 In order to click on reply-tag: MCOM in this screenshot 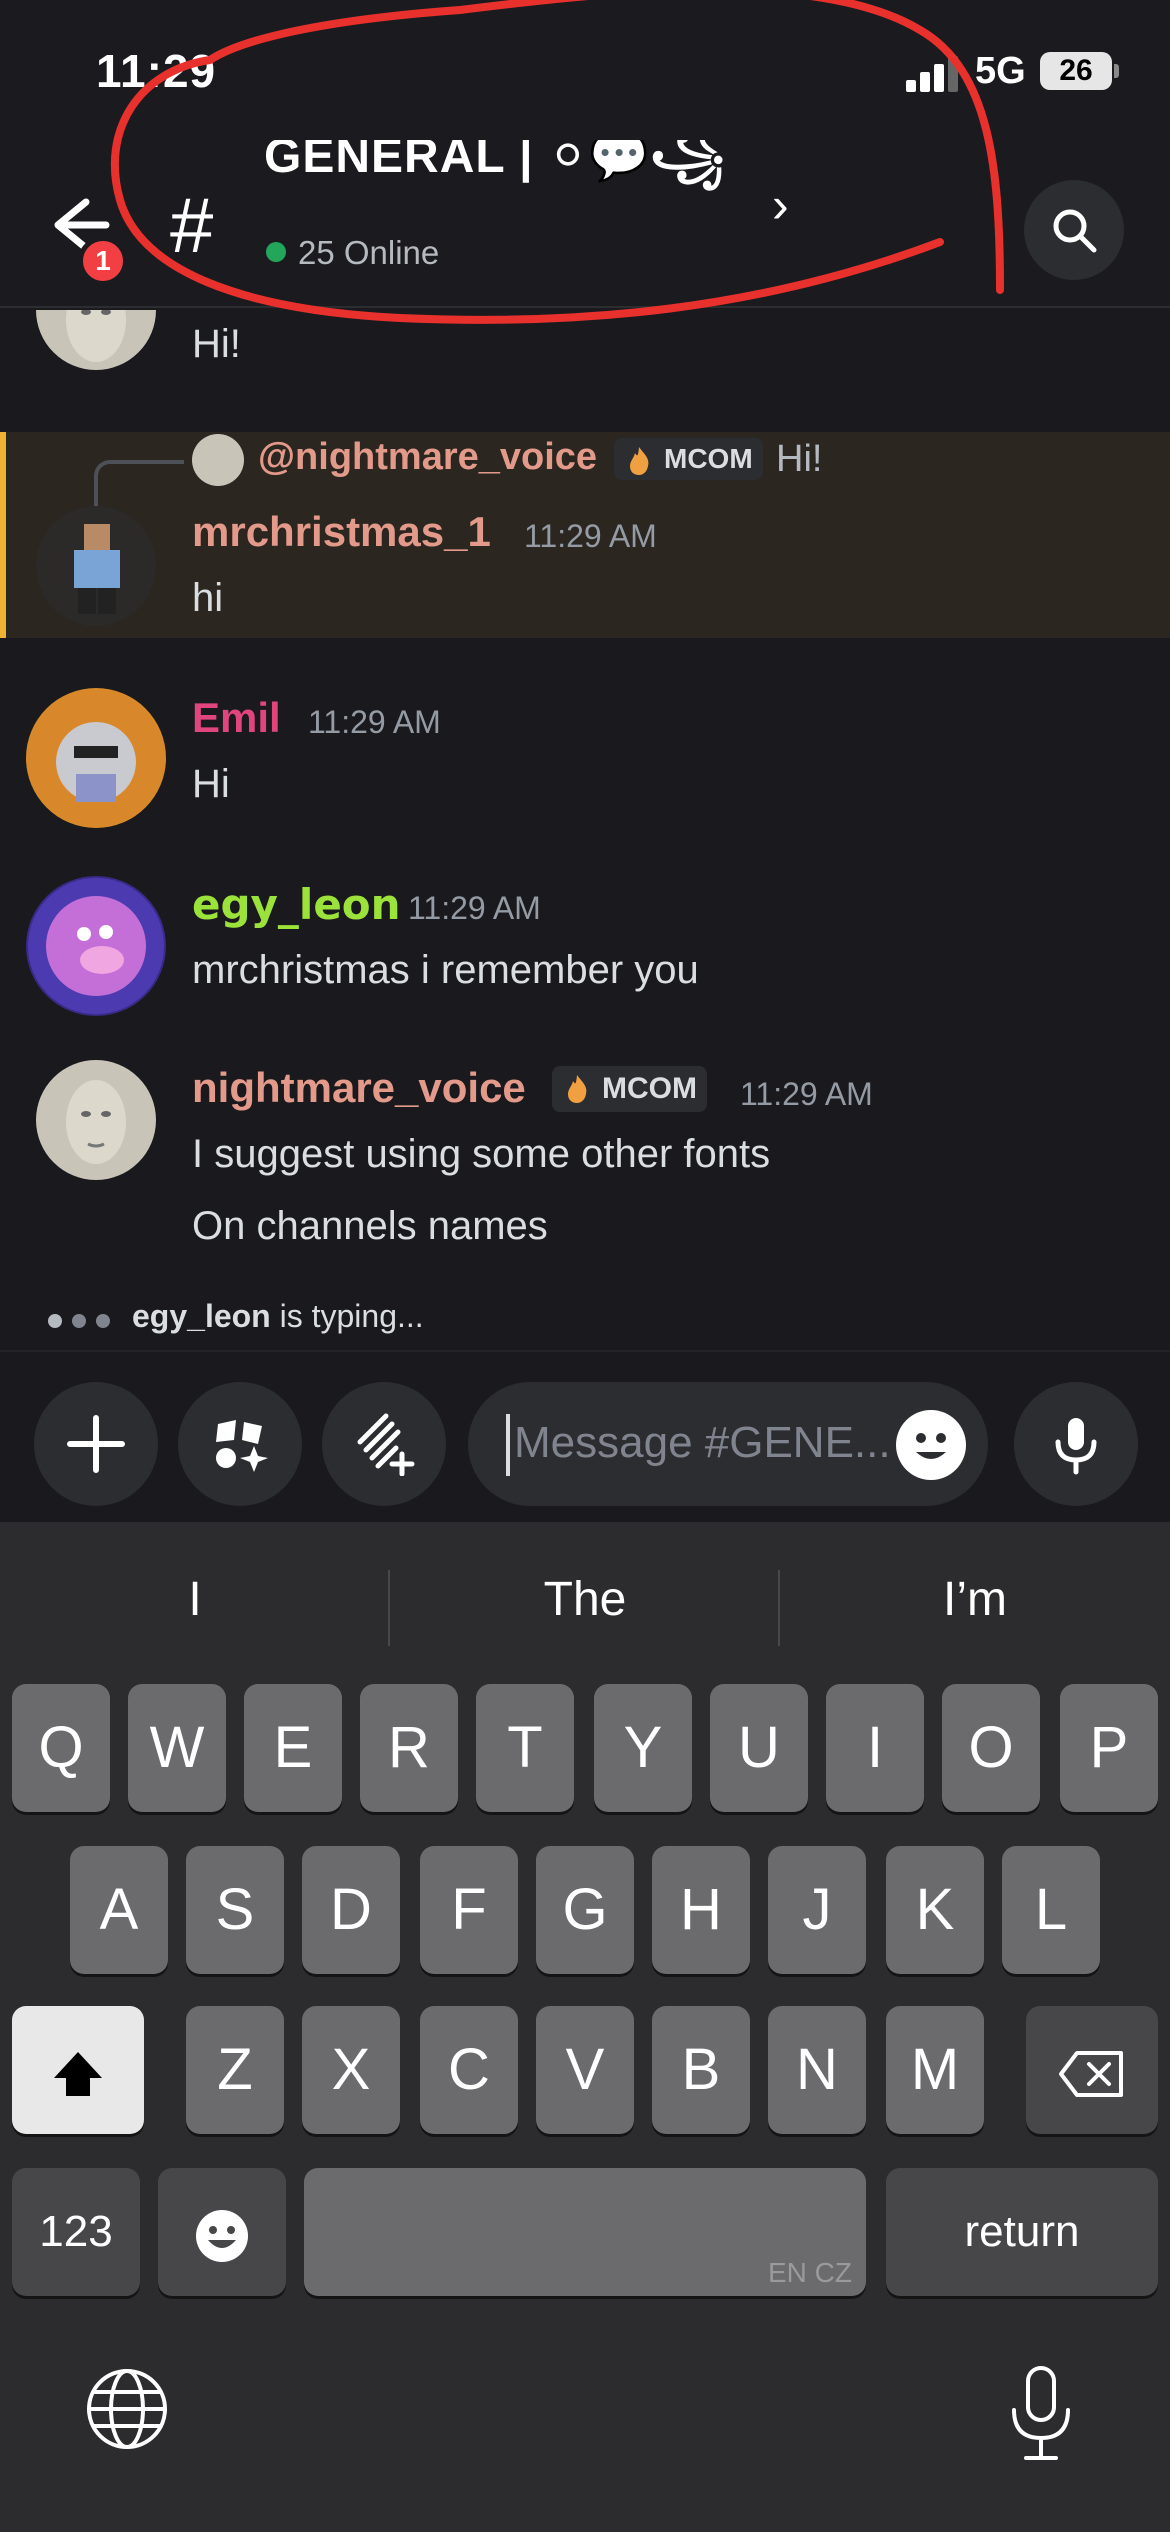, I will do `click(688, 459)`.